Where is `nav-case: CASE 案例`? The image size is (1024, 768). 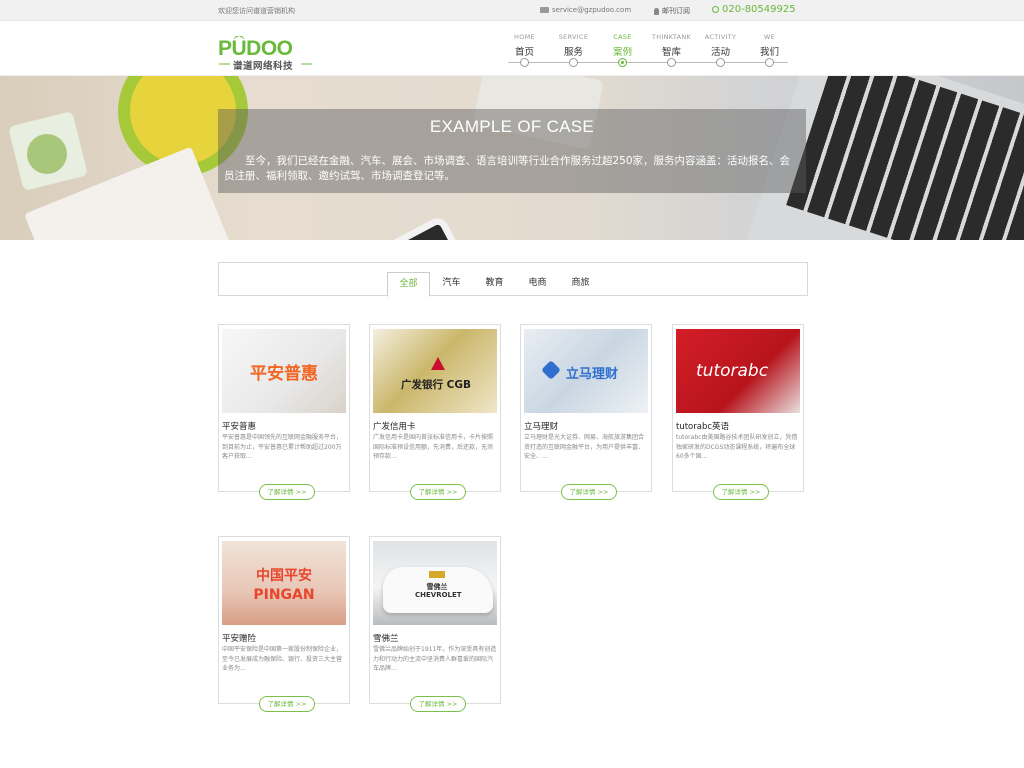 nav-case: CASE 案例 is located at coordinates (622, 55).